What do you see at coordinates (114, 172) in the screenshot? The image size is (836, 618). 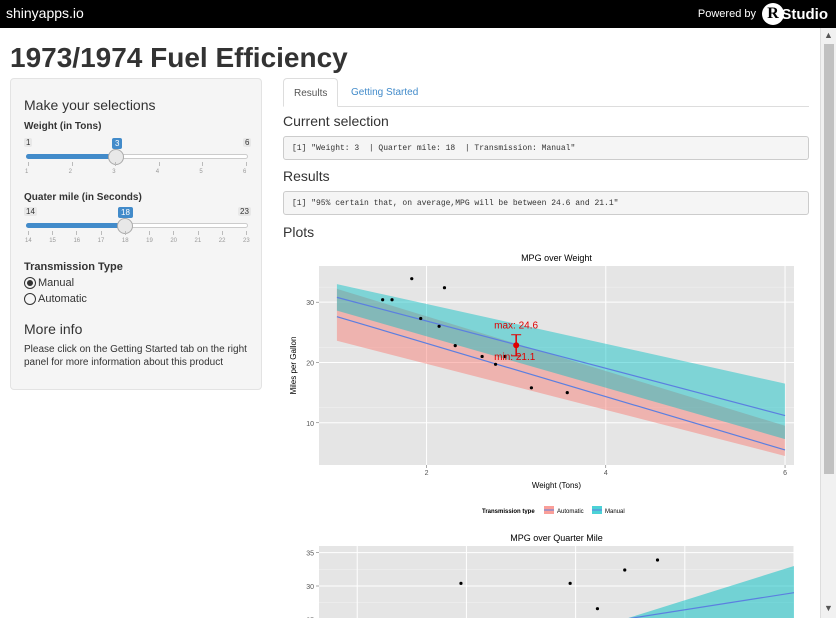 I see `slider-tick-label: 3` at bounding box center [114, 172].